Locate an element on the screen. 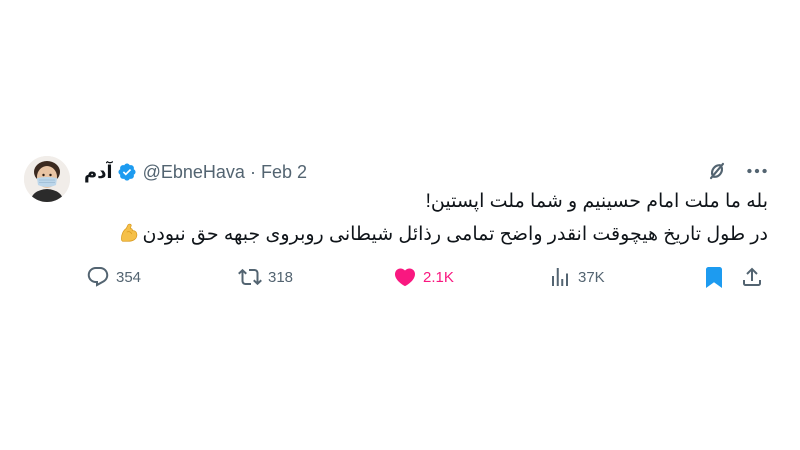 This screenshot has width=800, height=450. views-count: 37K is located at coordinates (591, 277).